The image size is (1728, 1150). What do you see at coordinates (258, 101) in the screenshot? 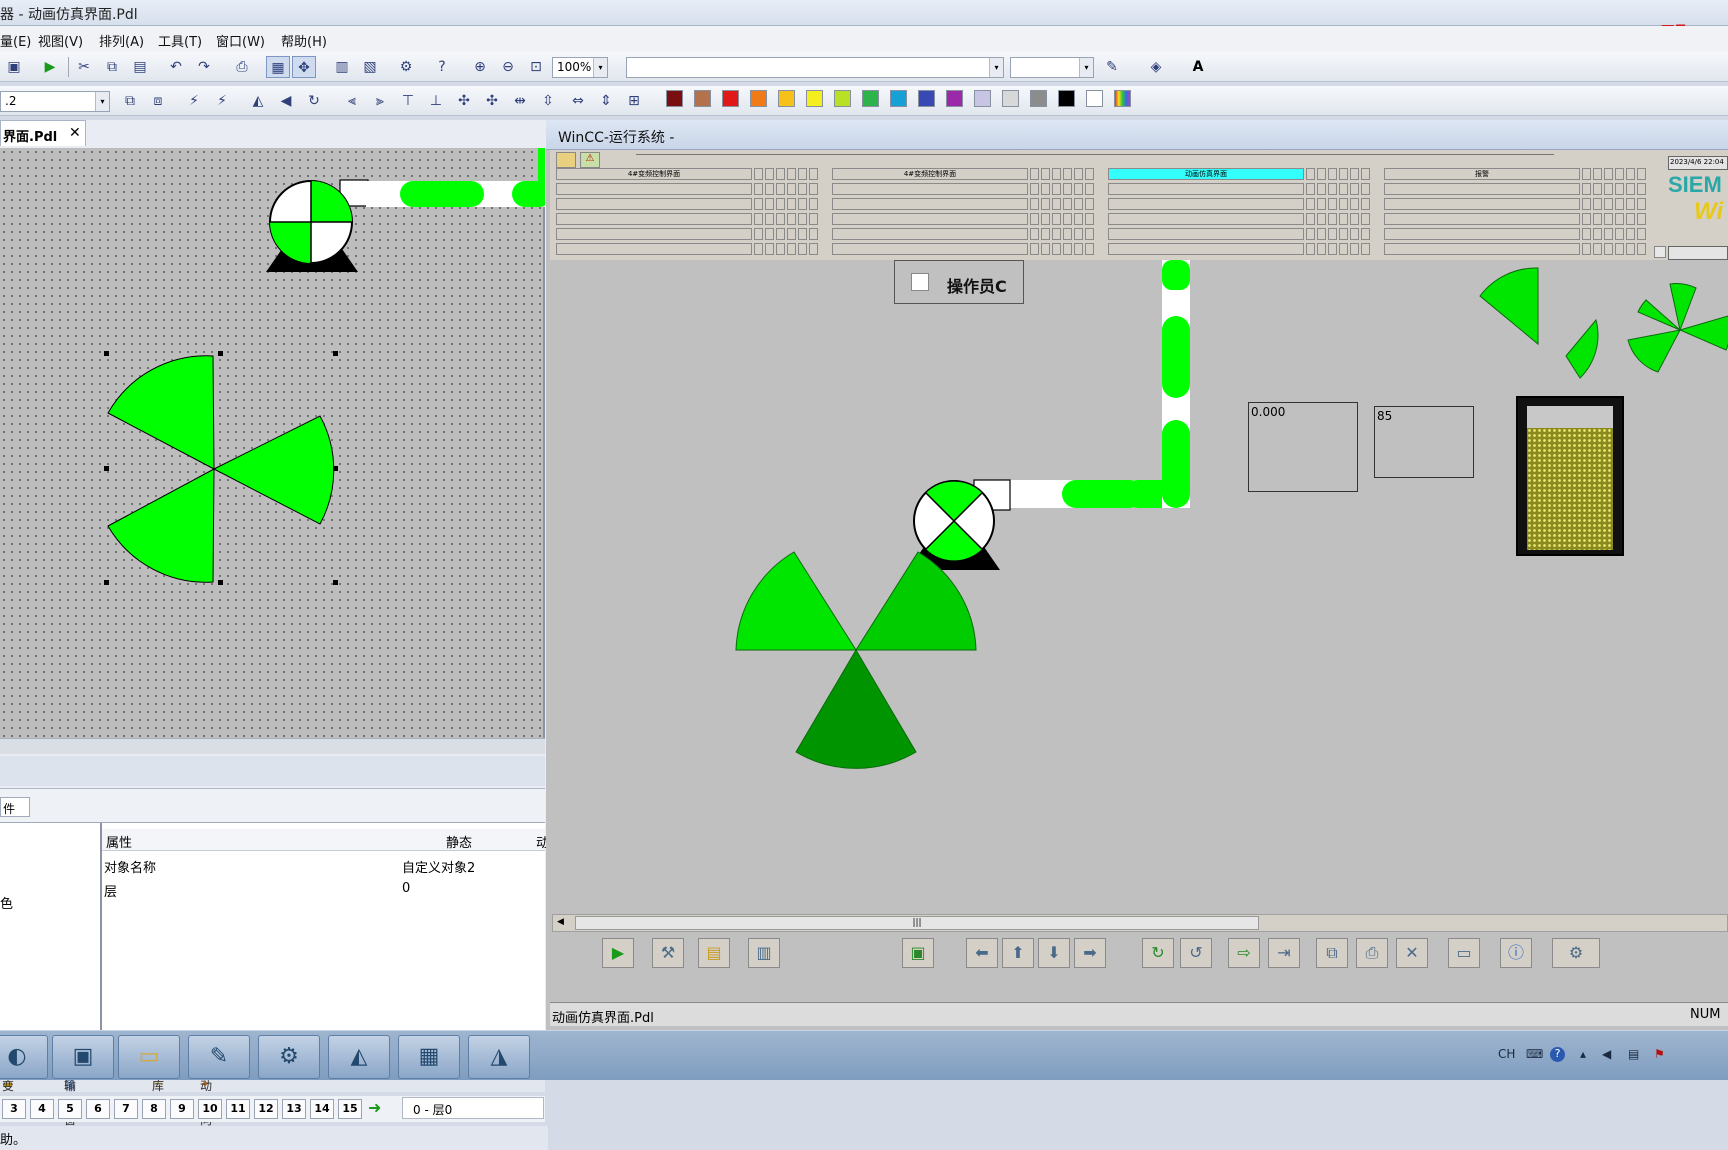
I see `flip-h-icon: ◭` at bounding box center [258, 101].